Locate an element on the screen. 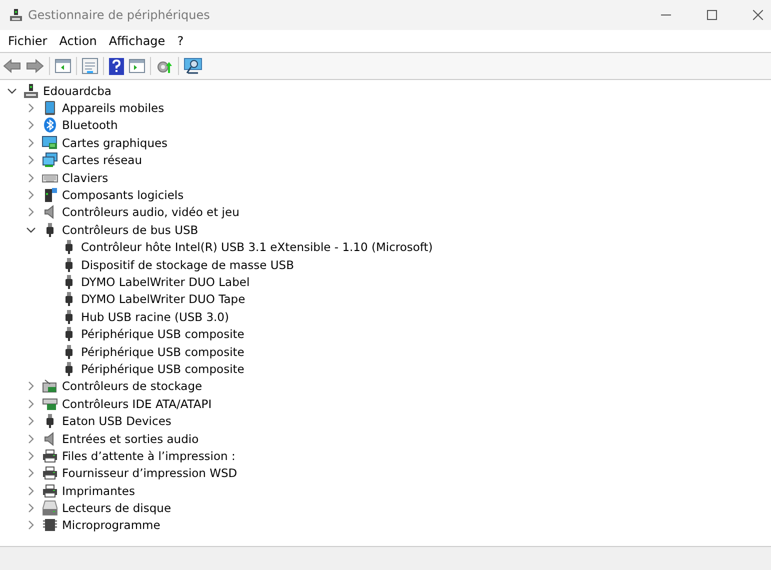 The height and width of the screenshot is (570, 771). tree-item-label: Claviers is located at coordinates (85, 177).